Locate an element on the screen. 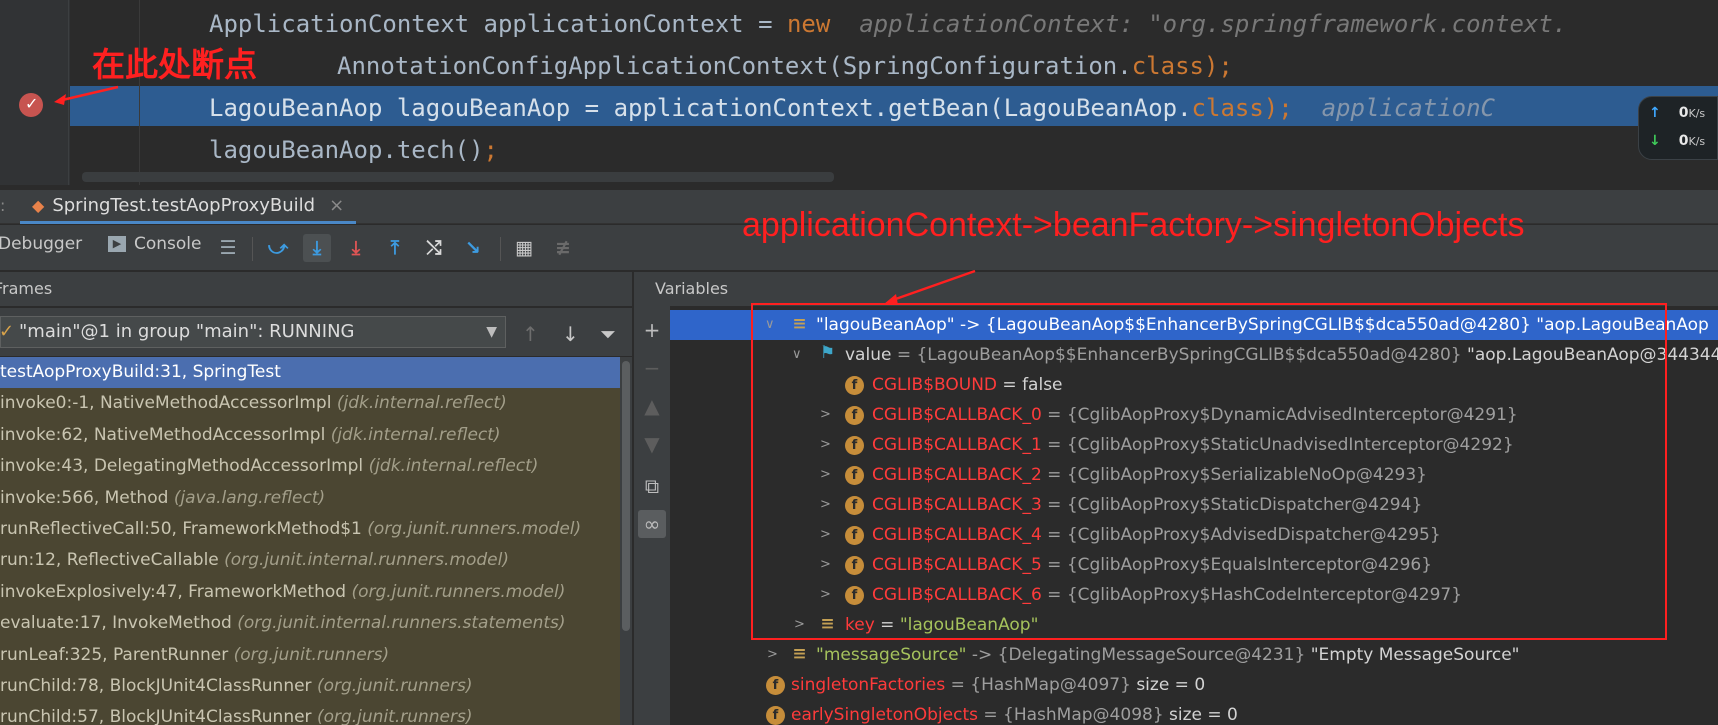  frames-scrollbar is located at coordinates (626, 541).